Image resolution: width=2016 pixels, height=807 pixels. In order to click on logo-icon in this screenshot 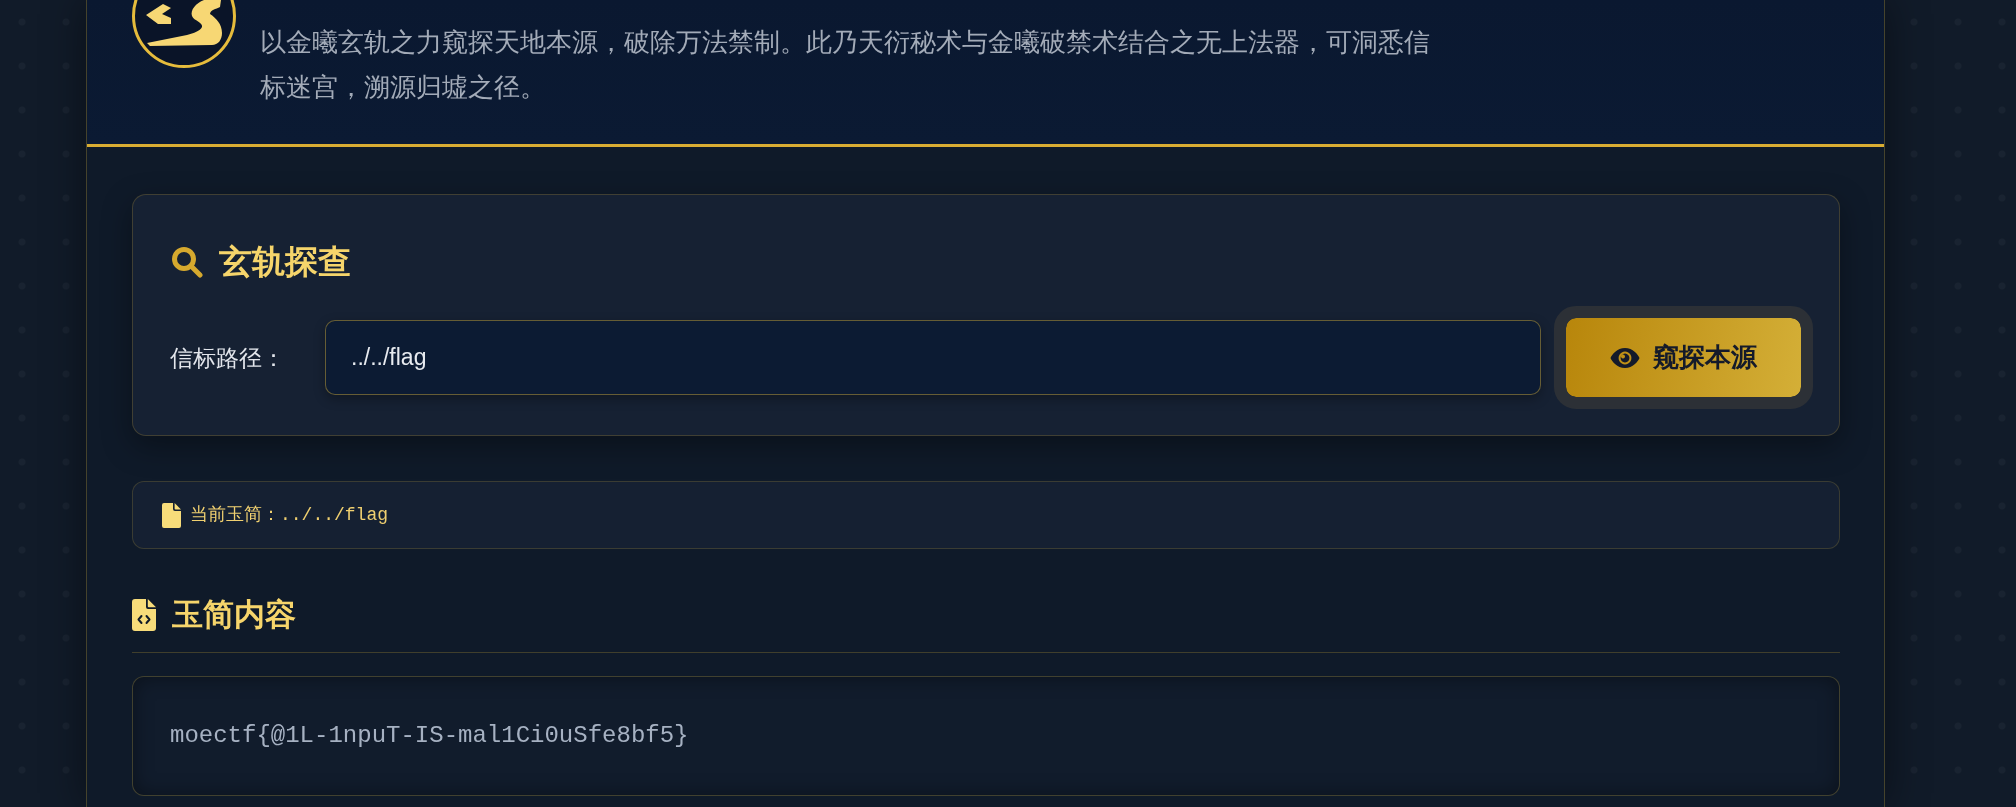, I will do `click(184, 35)`.